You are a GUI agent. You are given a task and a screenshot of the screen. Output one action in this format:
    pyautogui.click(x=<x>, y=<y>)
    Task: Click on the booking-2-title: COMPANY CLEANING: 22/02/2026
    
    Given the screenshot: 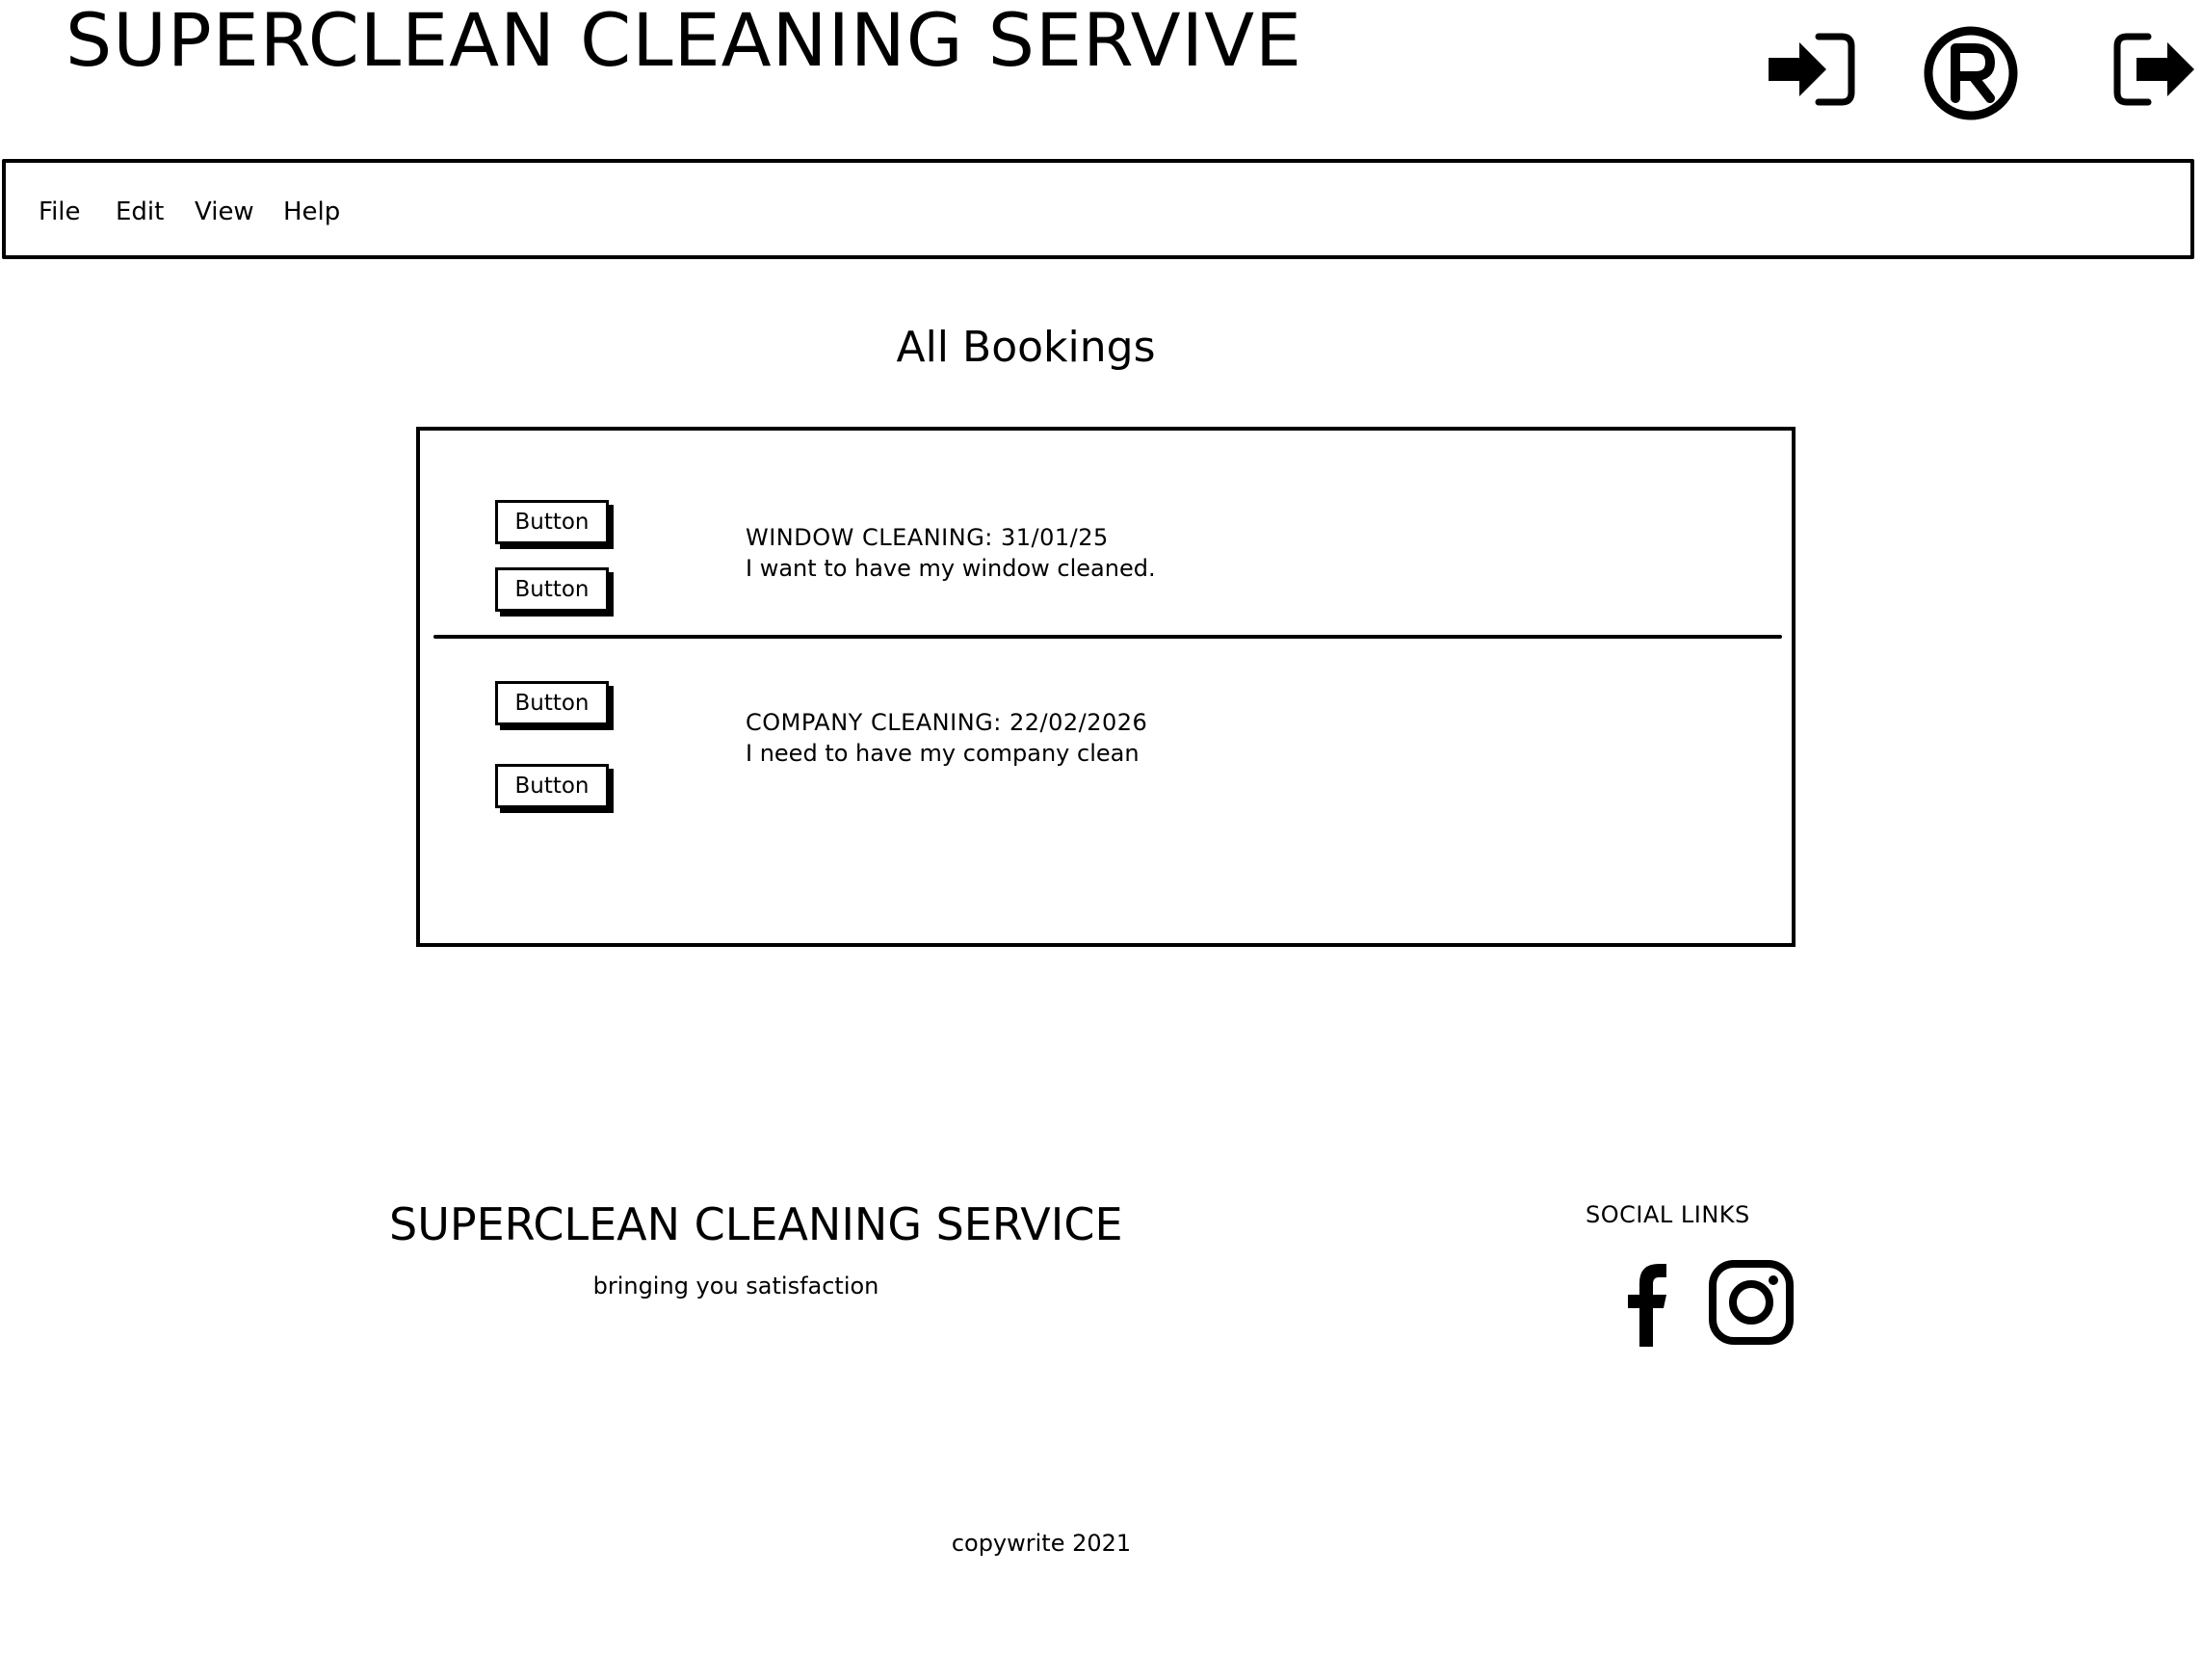 What is the action you would take?
    pyautogui.click(x=947, y=723)
    